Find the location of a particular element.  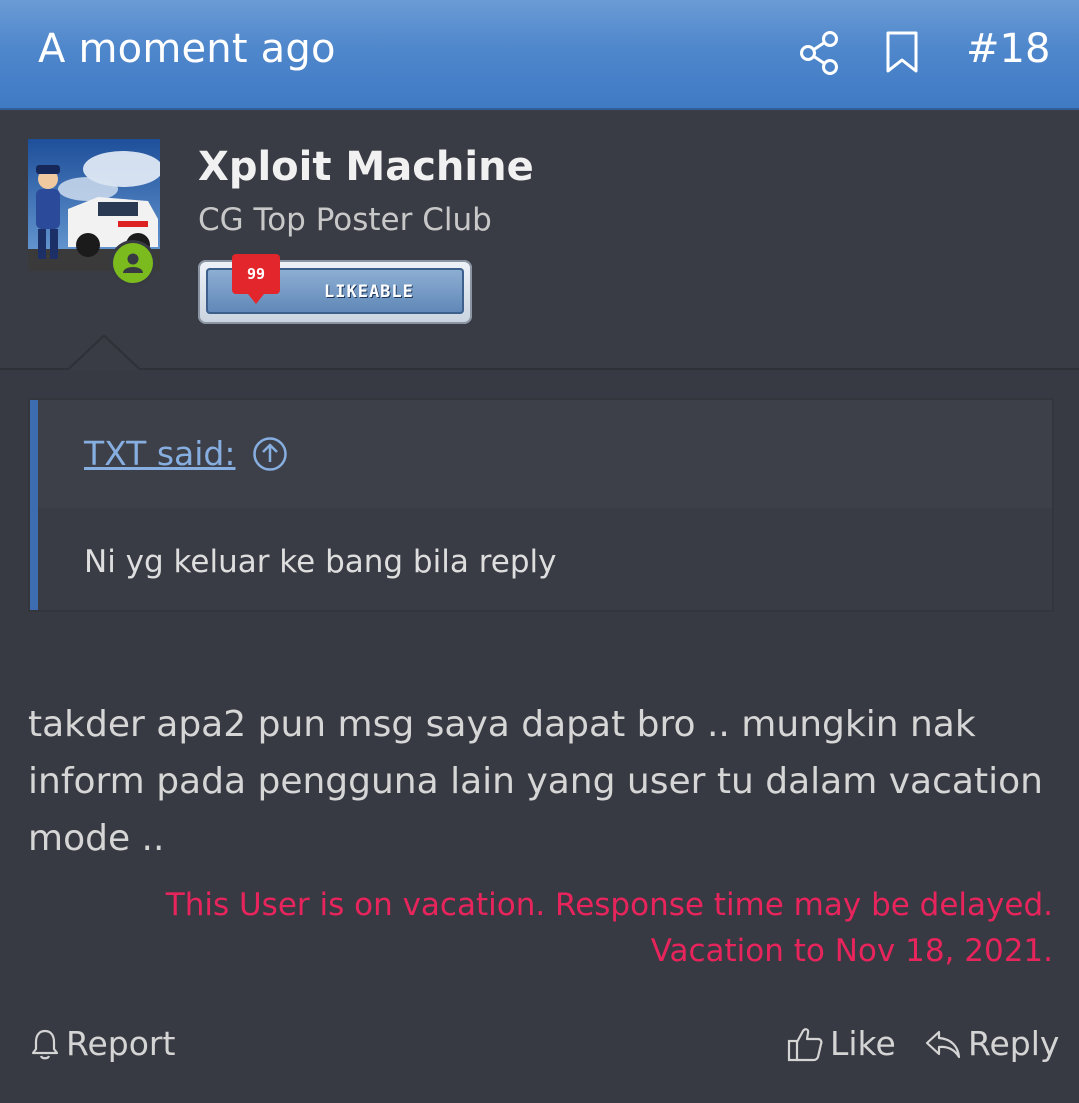

author-name-link: Xploit Machine is located at coordinates (366, 167).